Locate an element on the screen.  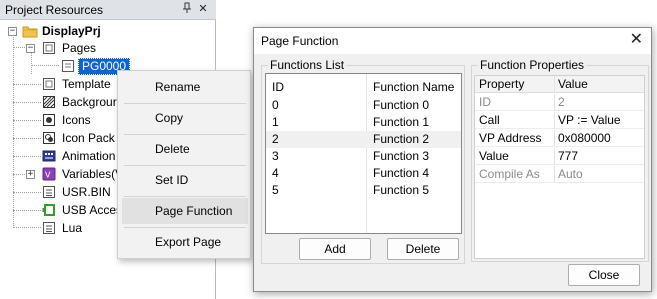
tree-label-icons: Icons is located at coordinates (76, 120).